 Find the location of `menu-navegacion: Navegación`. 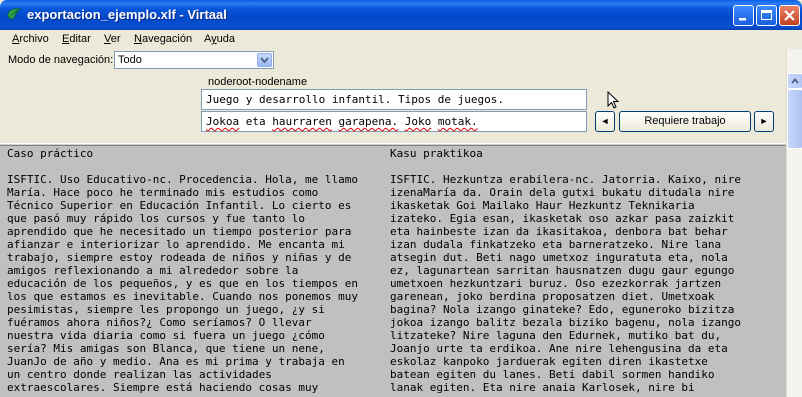

menu-navegacion: Navegación is located at coordinates (163, 39).